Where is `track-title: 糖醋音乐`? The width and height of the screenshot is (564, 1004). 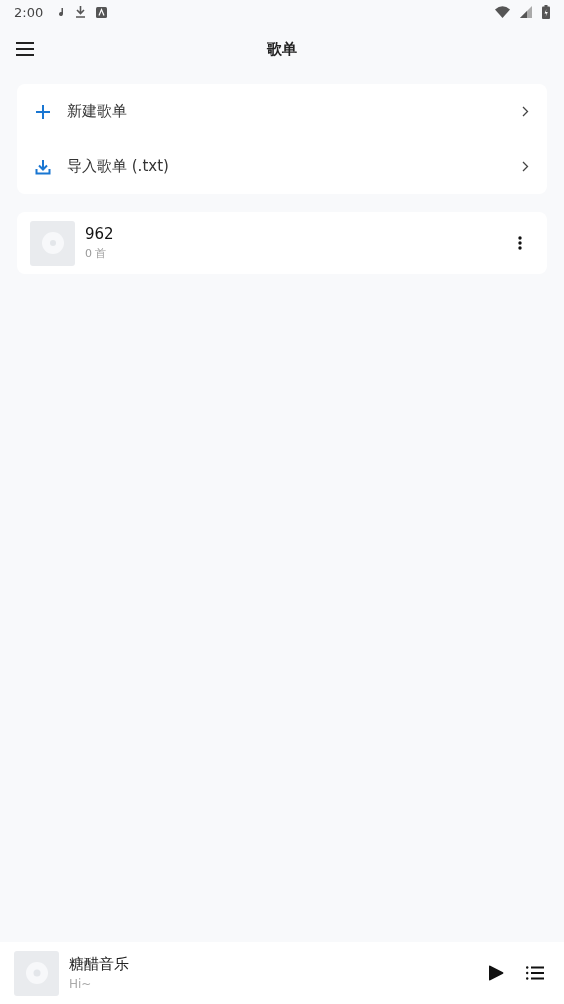
track-title: 糖醋音乐 is located at coordinates (99, 964).